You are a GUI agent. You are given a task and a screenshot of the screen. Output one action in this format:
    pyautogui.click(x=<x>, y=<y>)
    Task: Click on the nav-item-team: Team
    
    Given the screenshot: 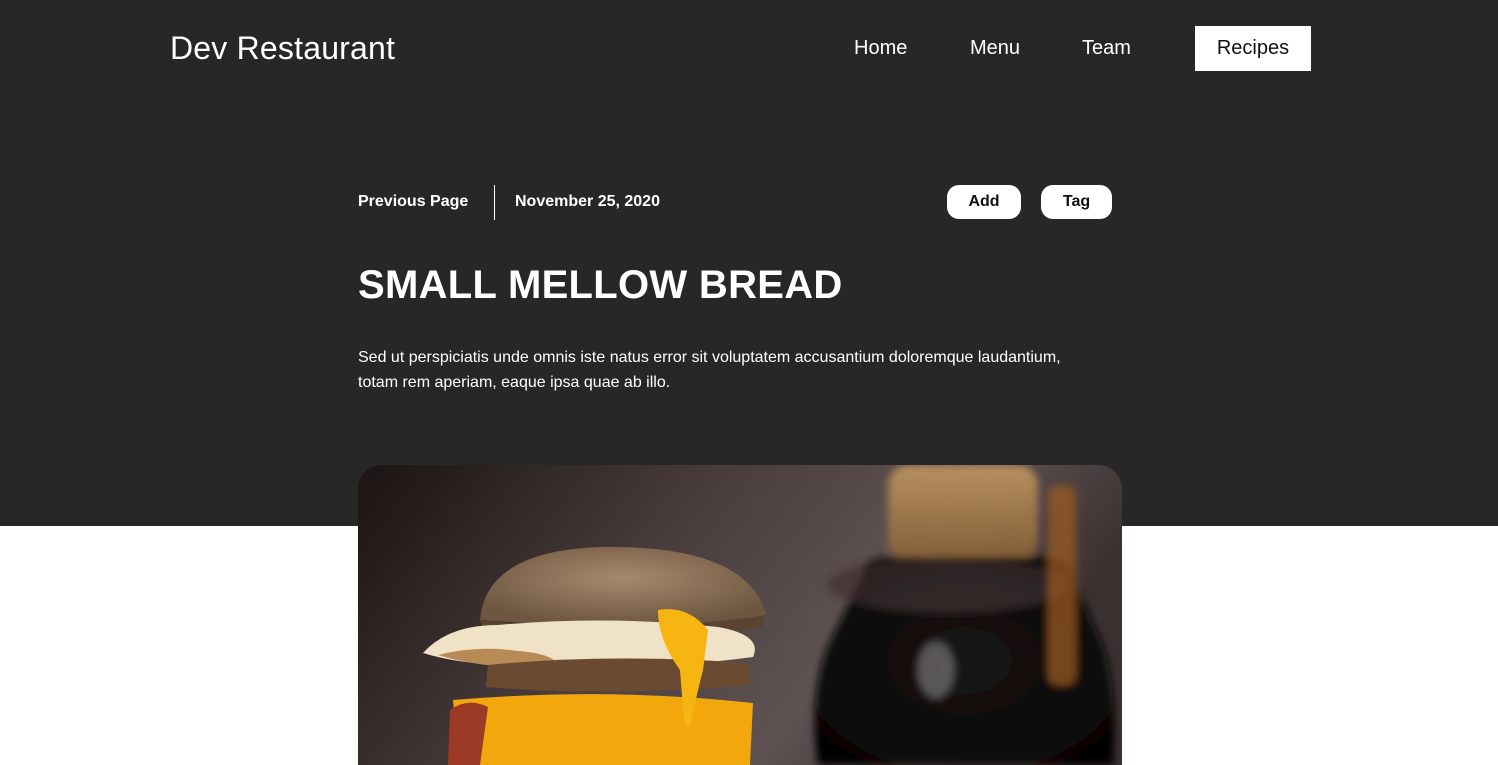 What is the action you would take?
    pyautogui.click(x=1106, y=48)
    